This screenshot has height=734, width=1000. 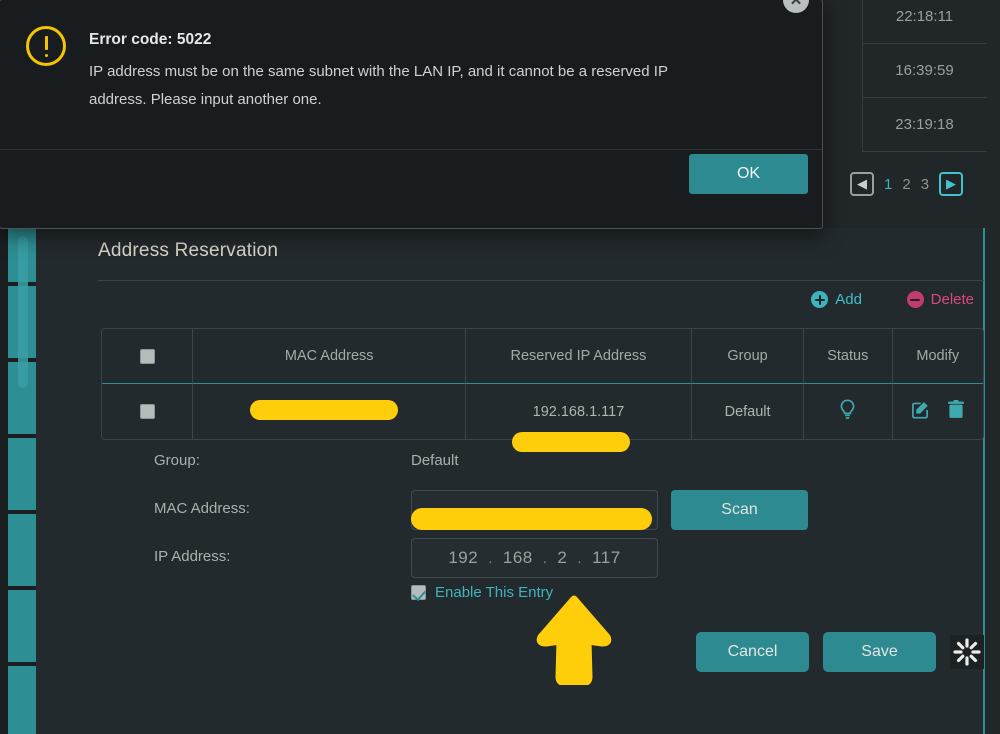 I want to click on column-select-all, so click(x=148, y=356).